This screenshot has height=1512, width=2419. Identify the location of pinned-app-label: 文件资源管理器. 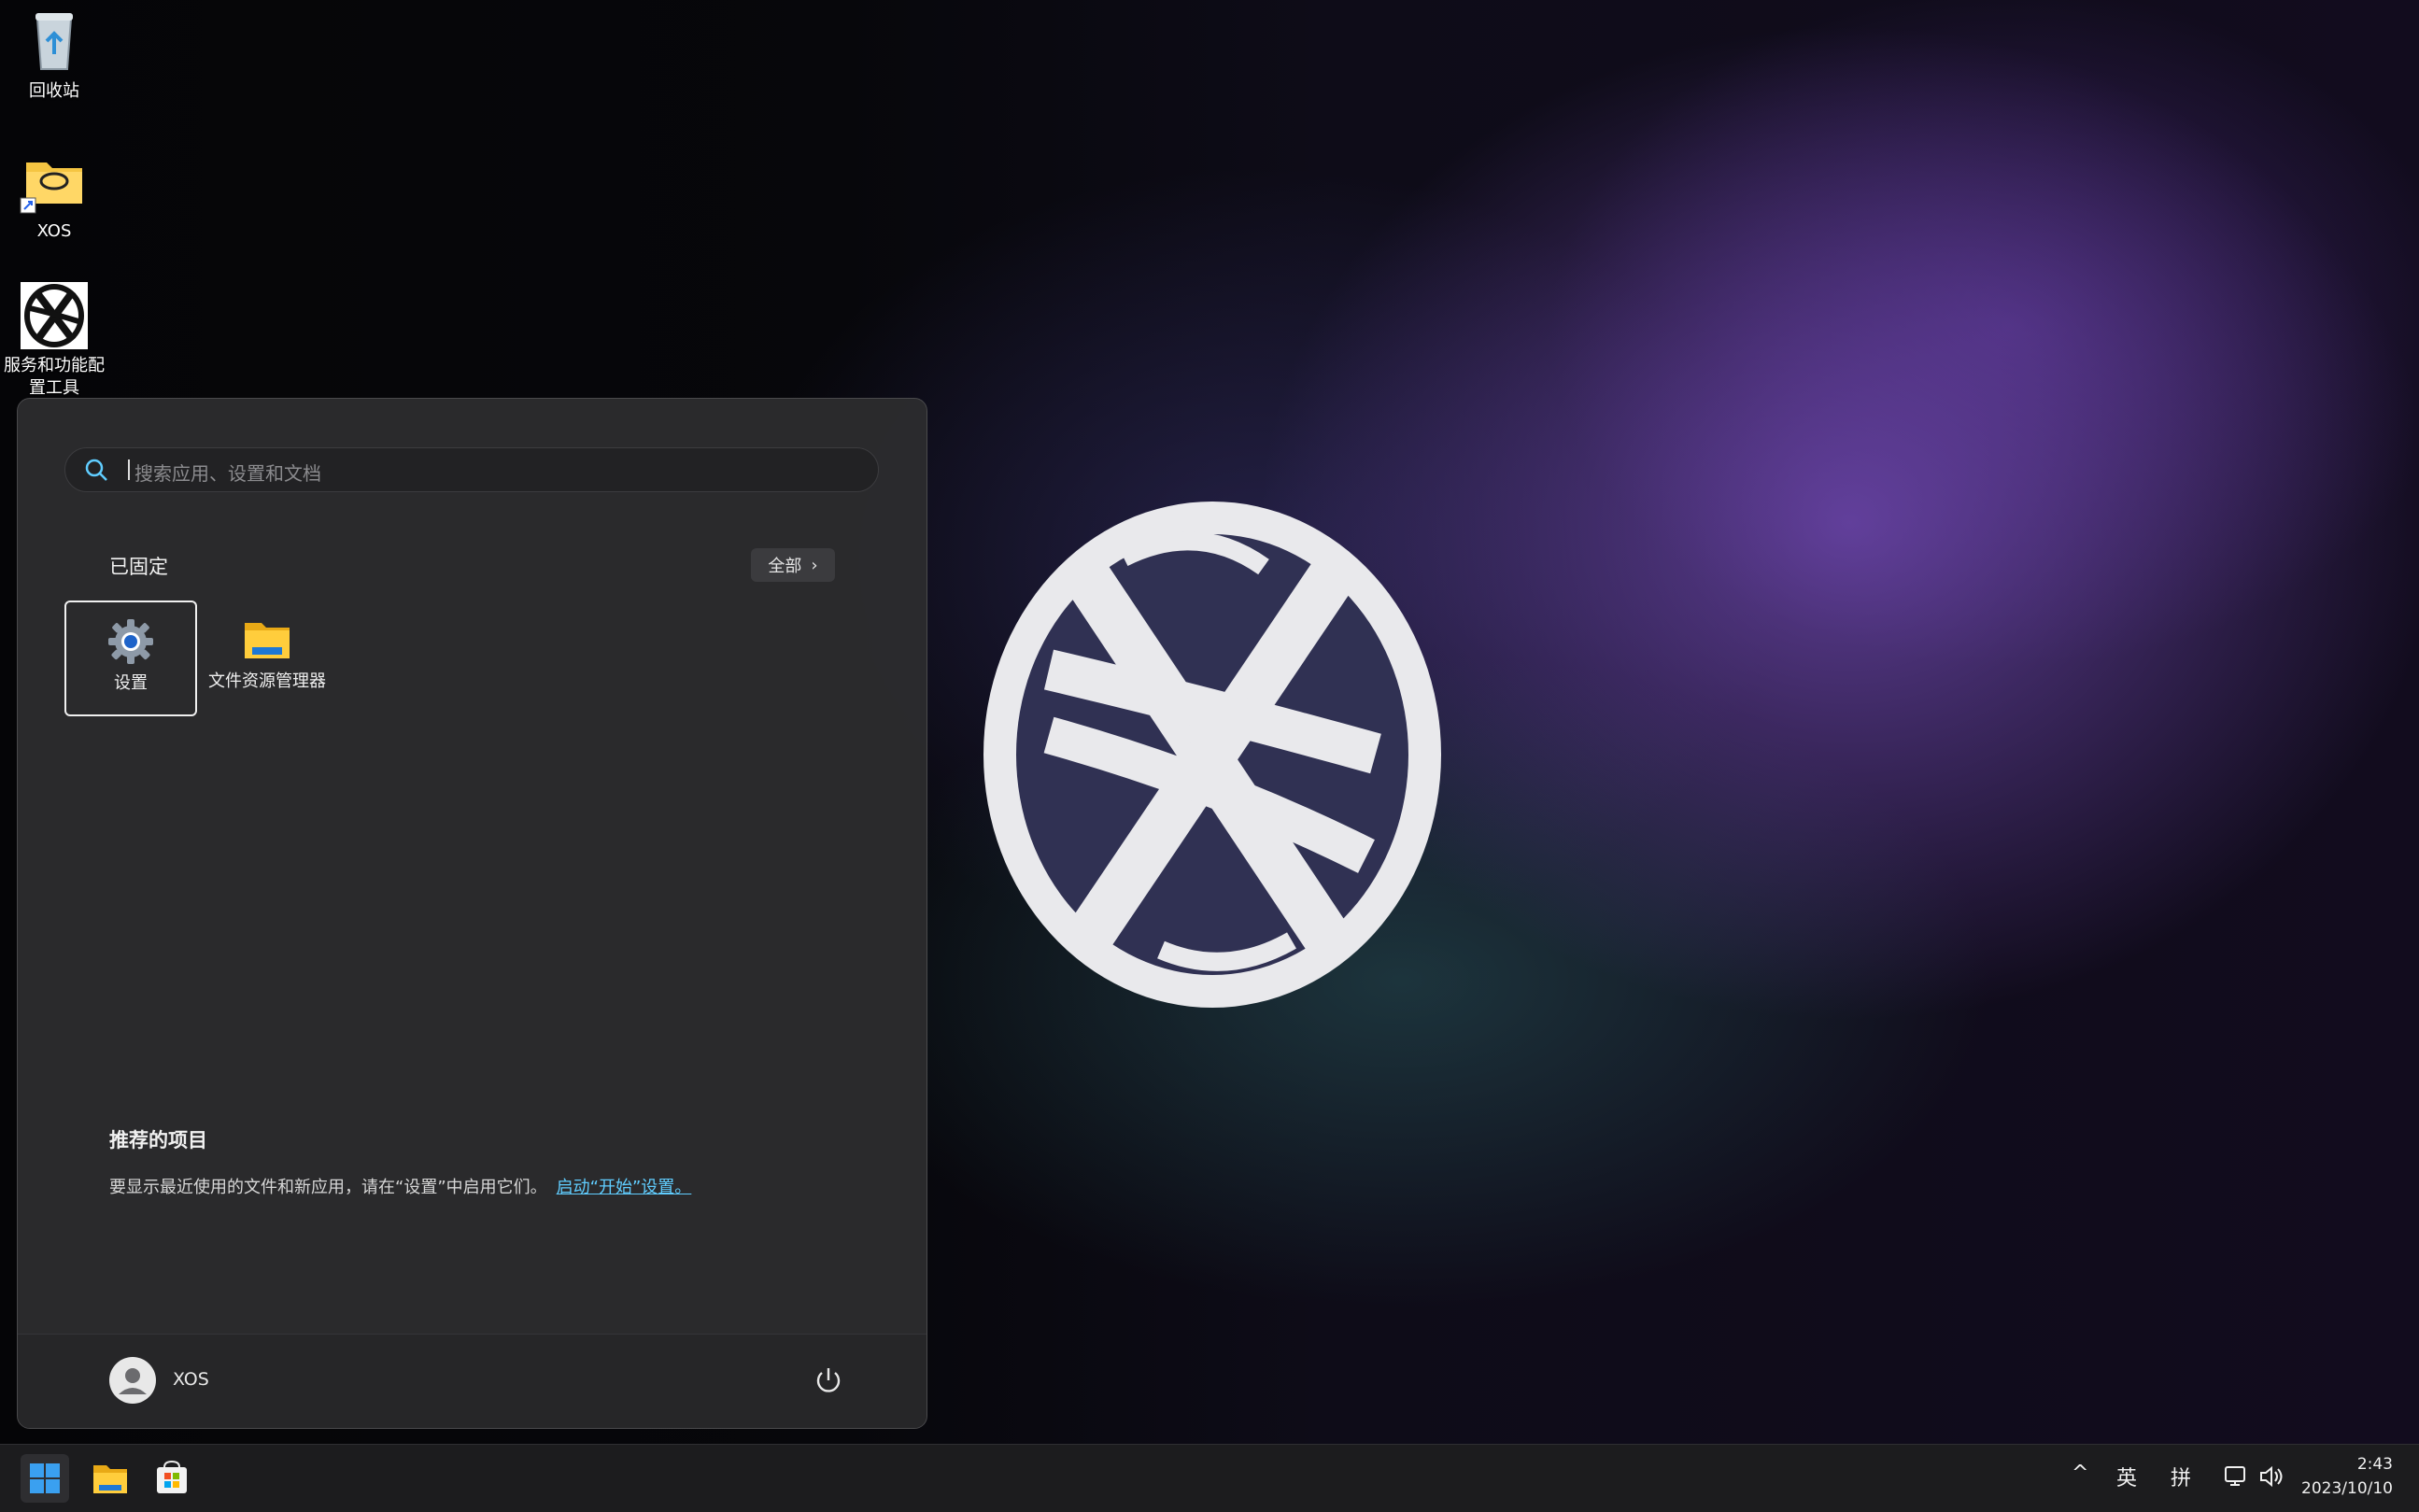
(267, 681).